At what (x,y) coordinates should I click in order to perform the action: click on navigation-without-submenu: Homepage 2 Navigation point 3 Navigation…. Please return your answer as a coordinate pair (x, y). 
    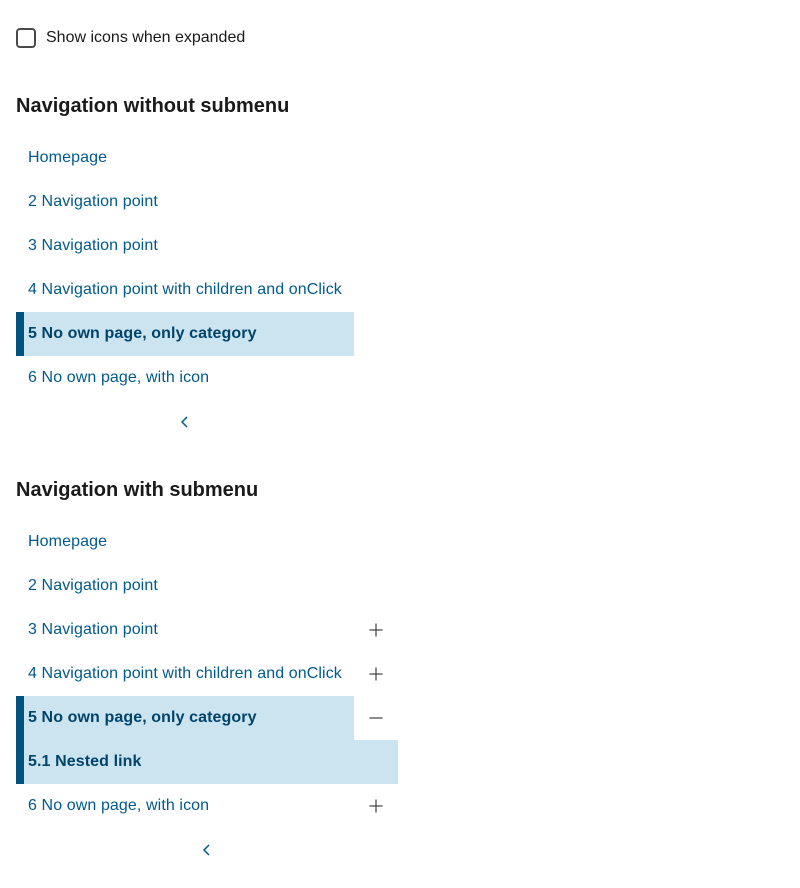
    Looking at the image, I should click on (185, 268).